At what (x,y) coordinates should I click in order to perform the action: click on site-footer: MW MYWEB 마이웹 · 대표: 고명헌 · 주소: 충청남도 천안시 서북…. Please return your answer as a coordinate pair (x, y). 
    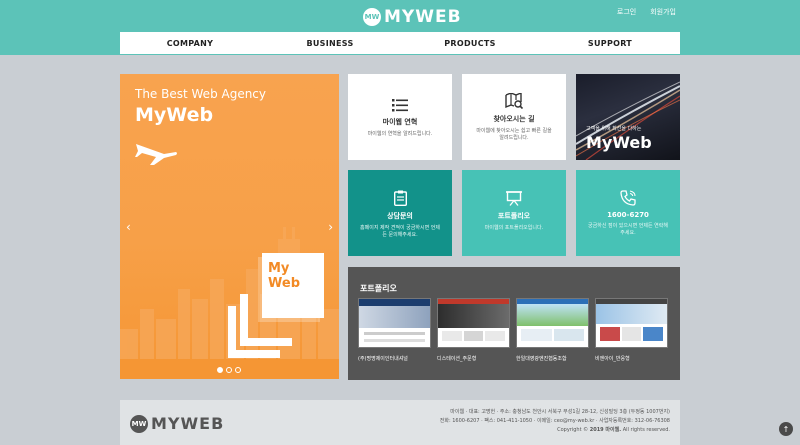
    Looking at the image, I should click on (400, 422).